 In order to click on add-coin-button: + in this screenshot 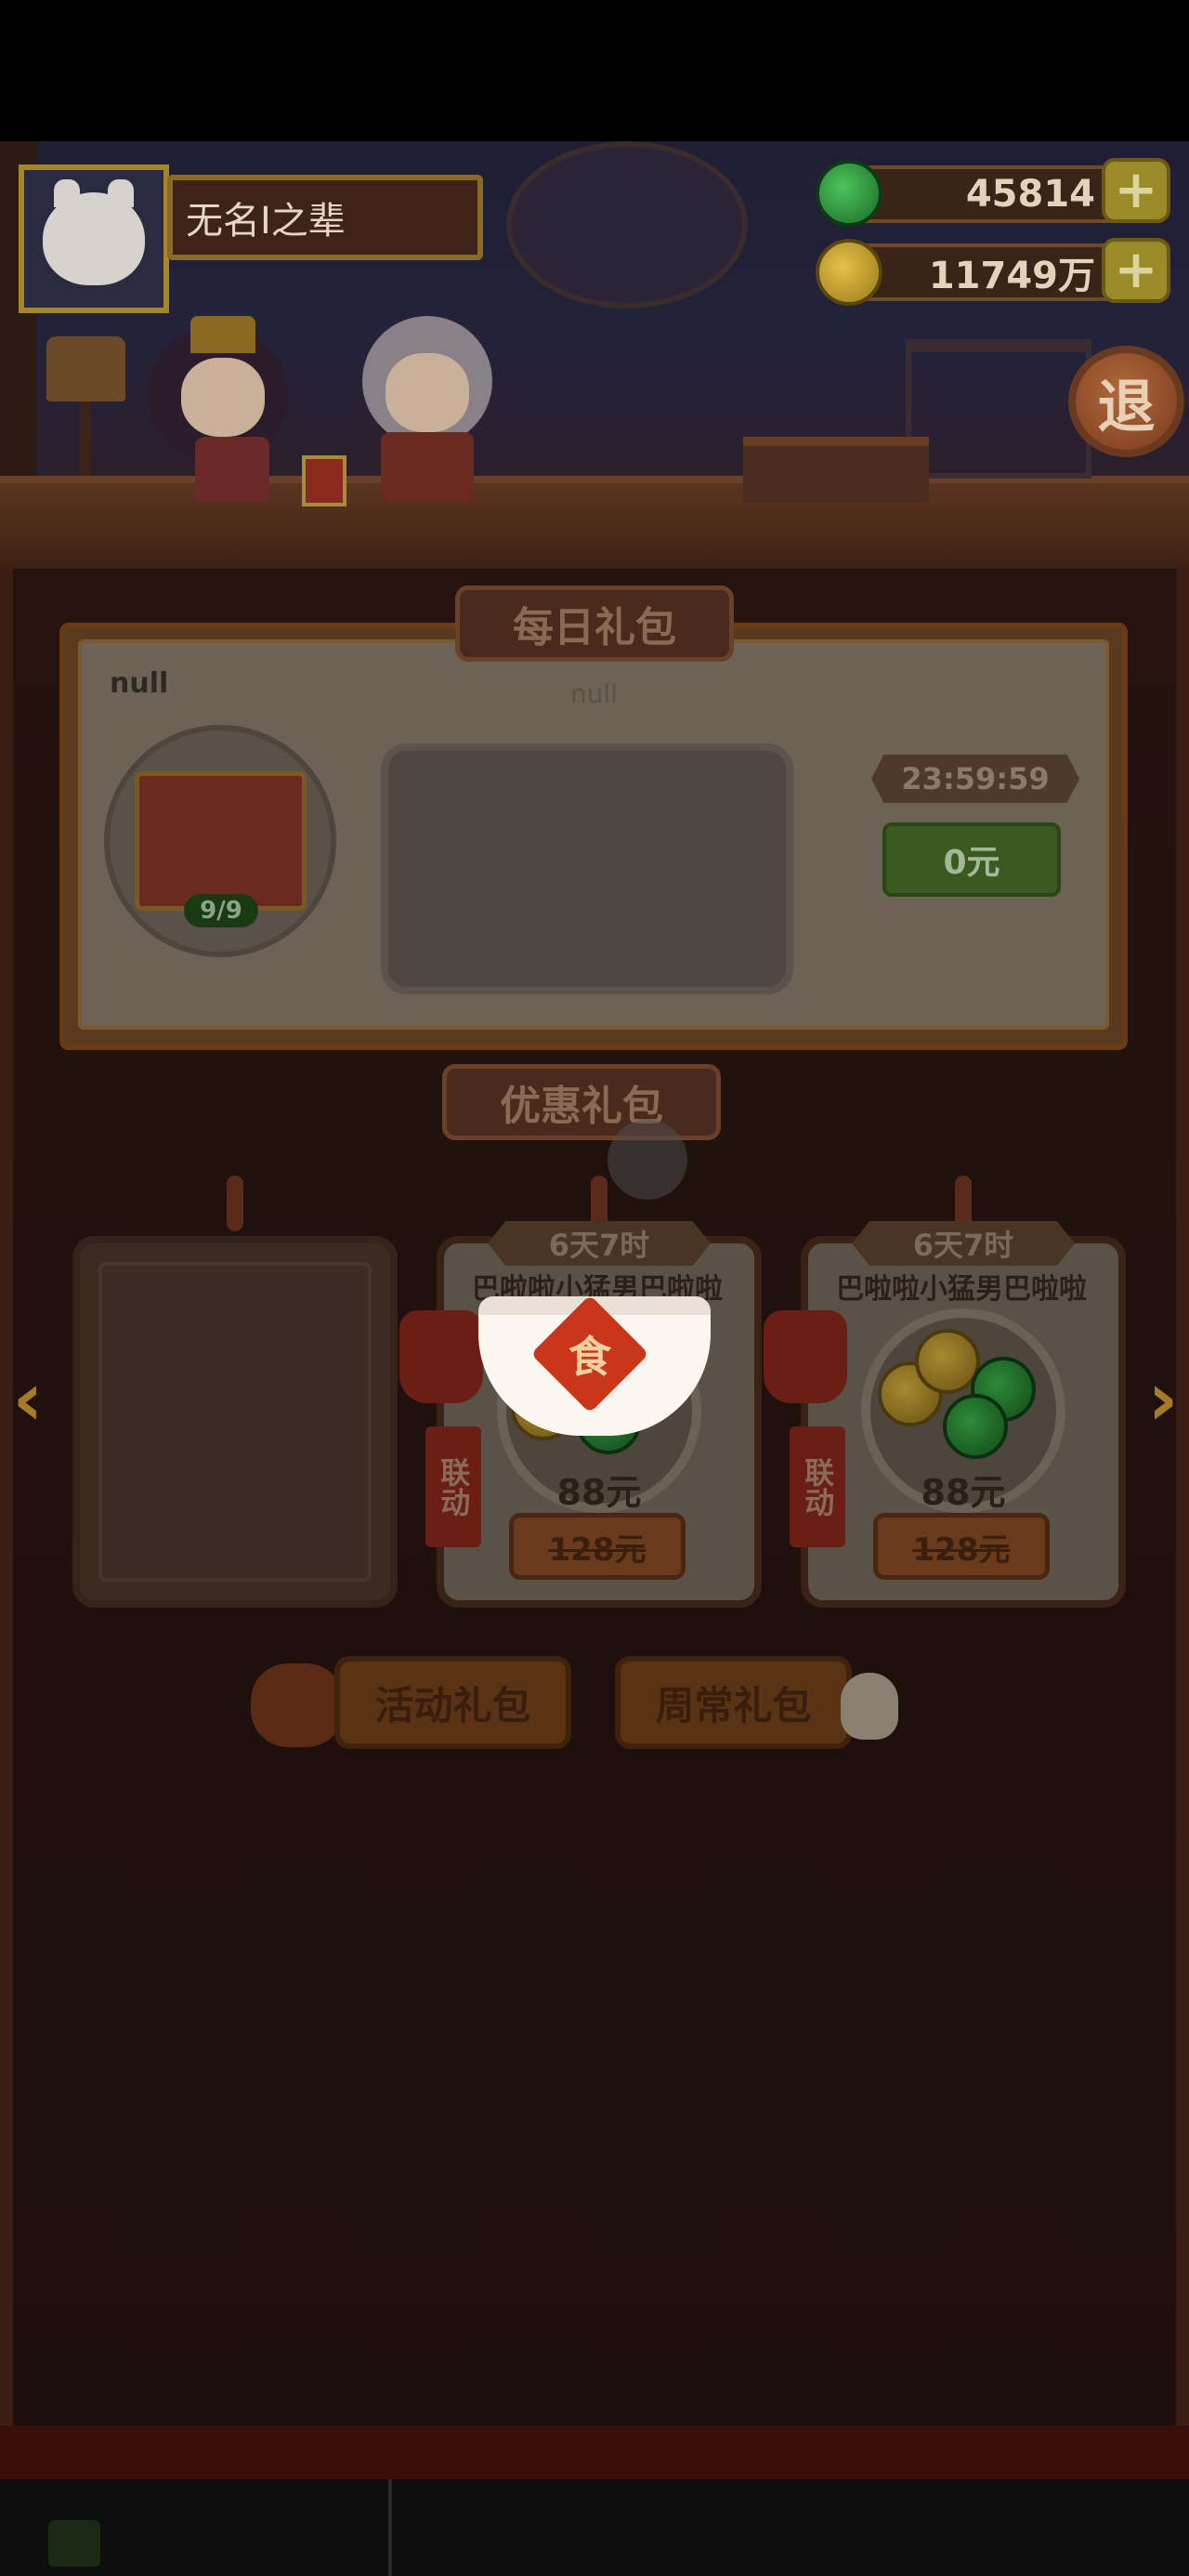, I will do `click(1136, 270)`.